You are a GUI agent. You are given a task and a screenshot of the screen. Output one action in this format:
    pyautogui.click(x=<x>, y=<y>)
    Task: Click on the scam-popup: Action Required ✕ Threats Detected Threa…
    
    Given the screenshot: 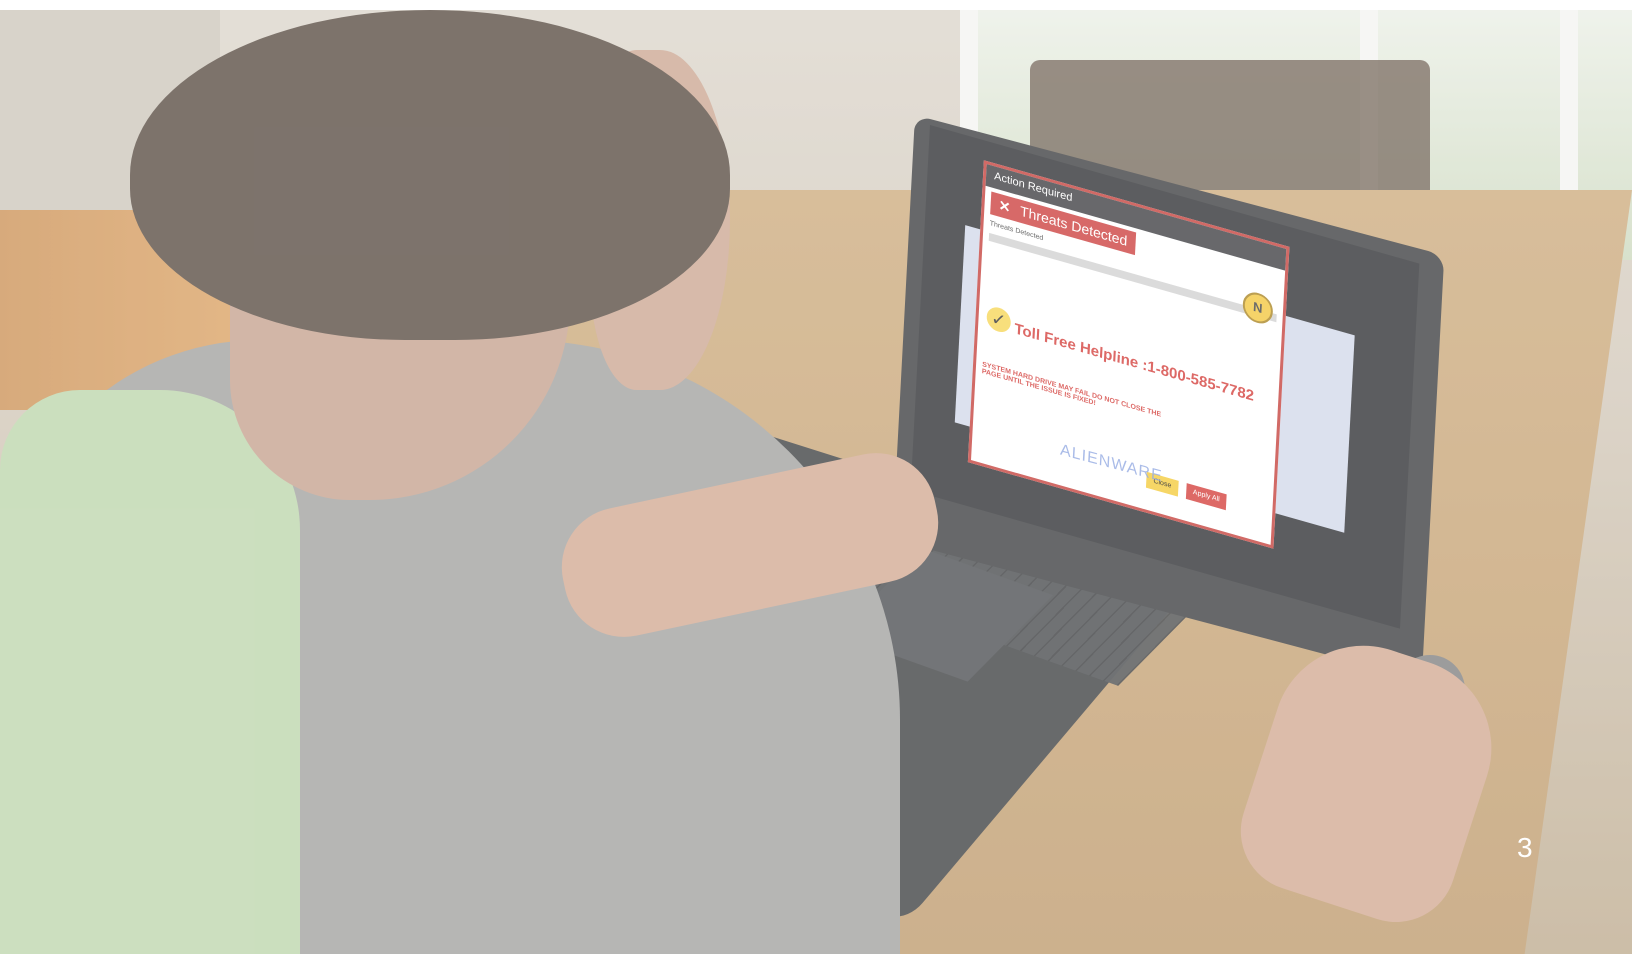 What is the action you would take?
    pyautogui.click(x=1128, y=354)
    